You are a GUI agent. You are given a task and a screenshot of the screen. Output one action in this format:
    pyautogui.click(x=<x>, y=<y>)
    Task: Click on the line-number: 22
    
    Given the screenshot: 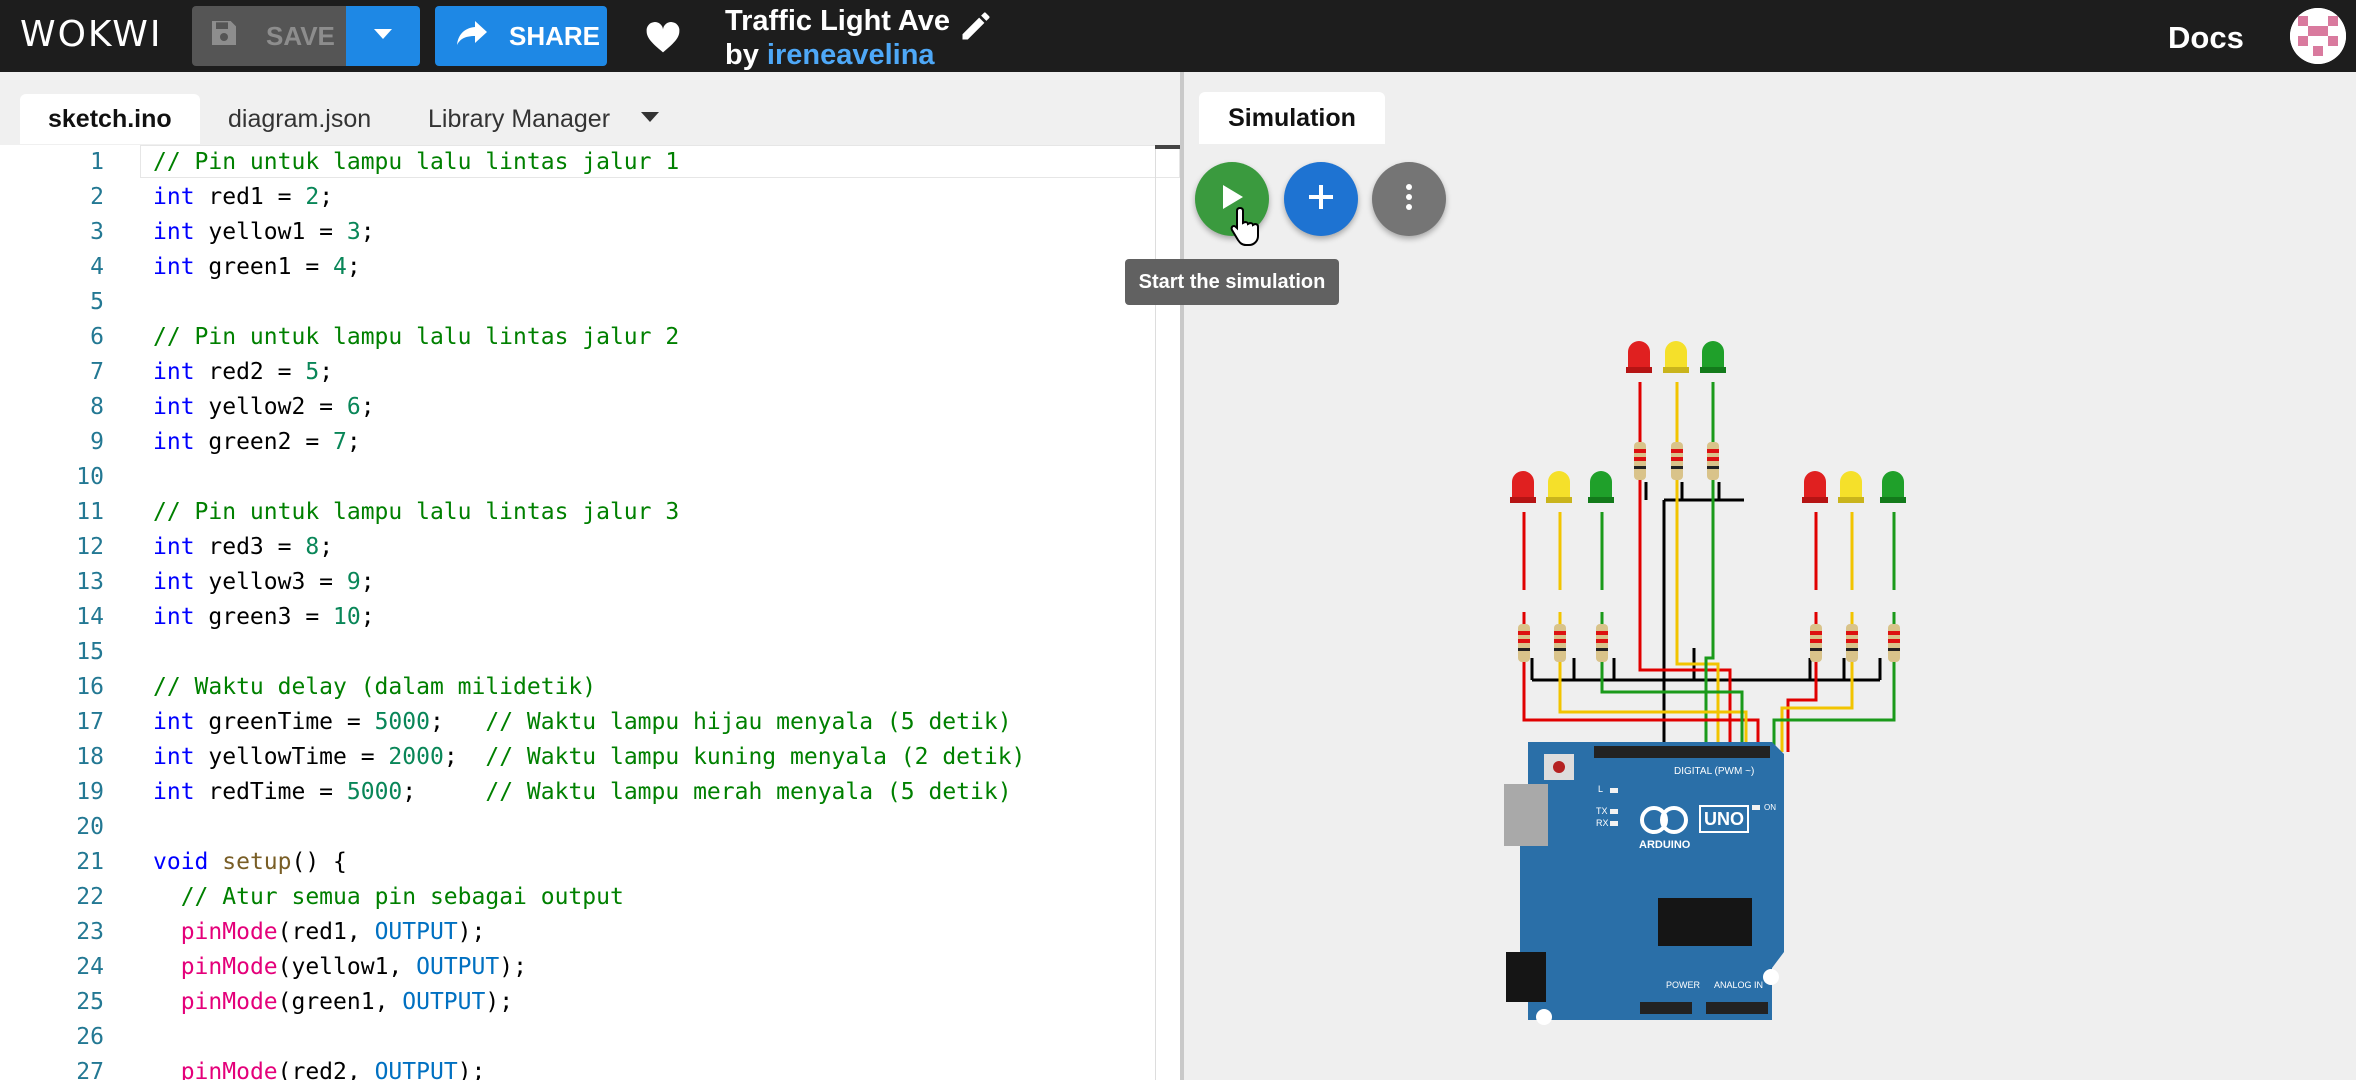 What is the action you would take?
    pyautogui.click(x=90, y=897)
    